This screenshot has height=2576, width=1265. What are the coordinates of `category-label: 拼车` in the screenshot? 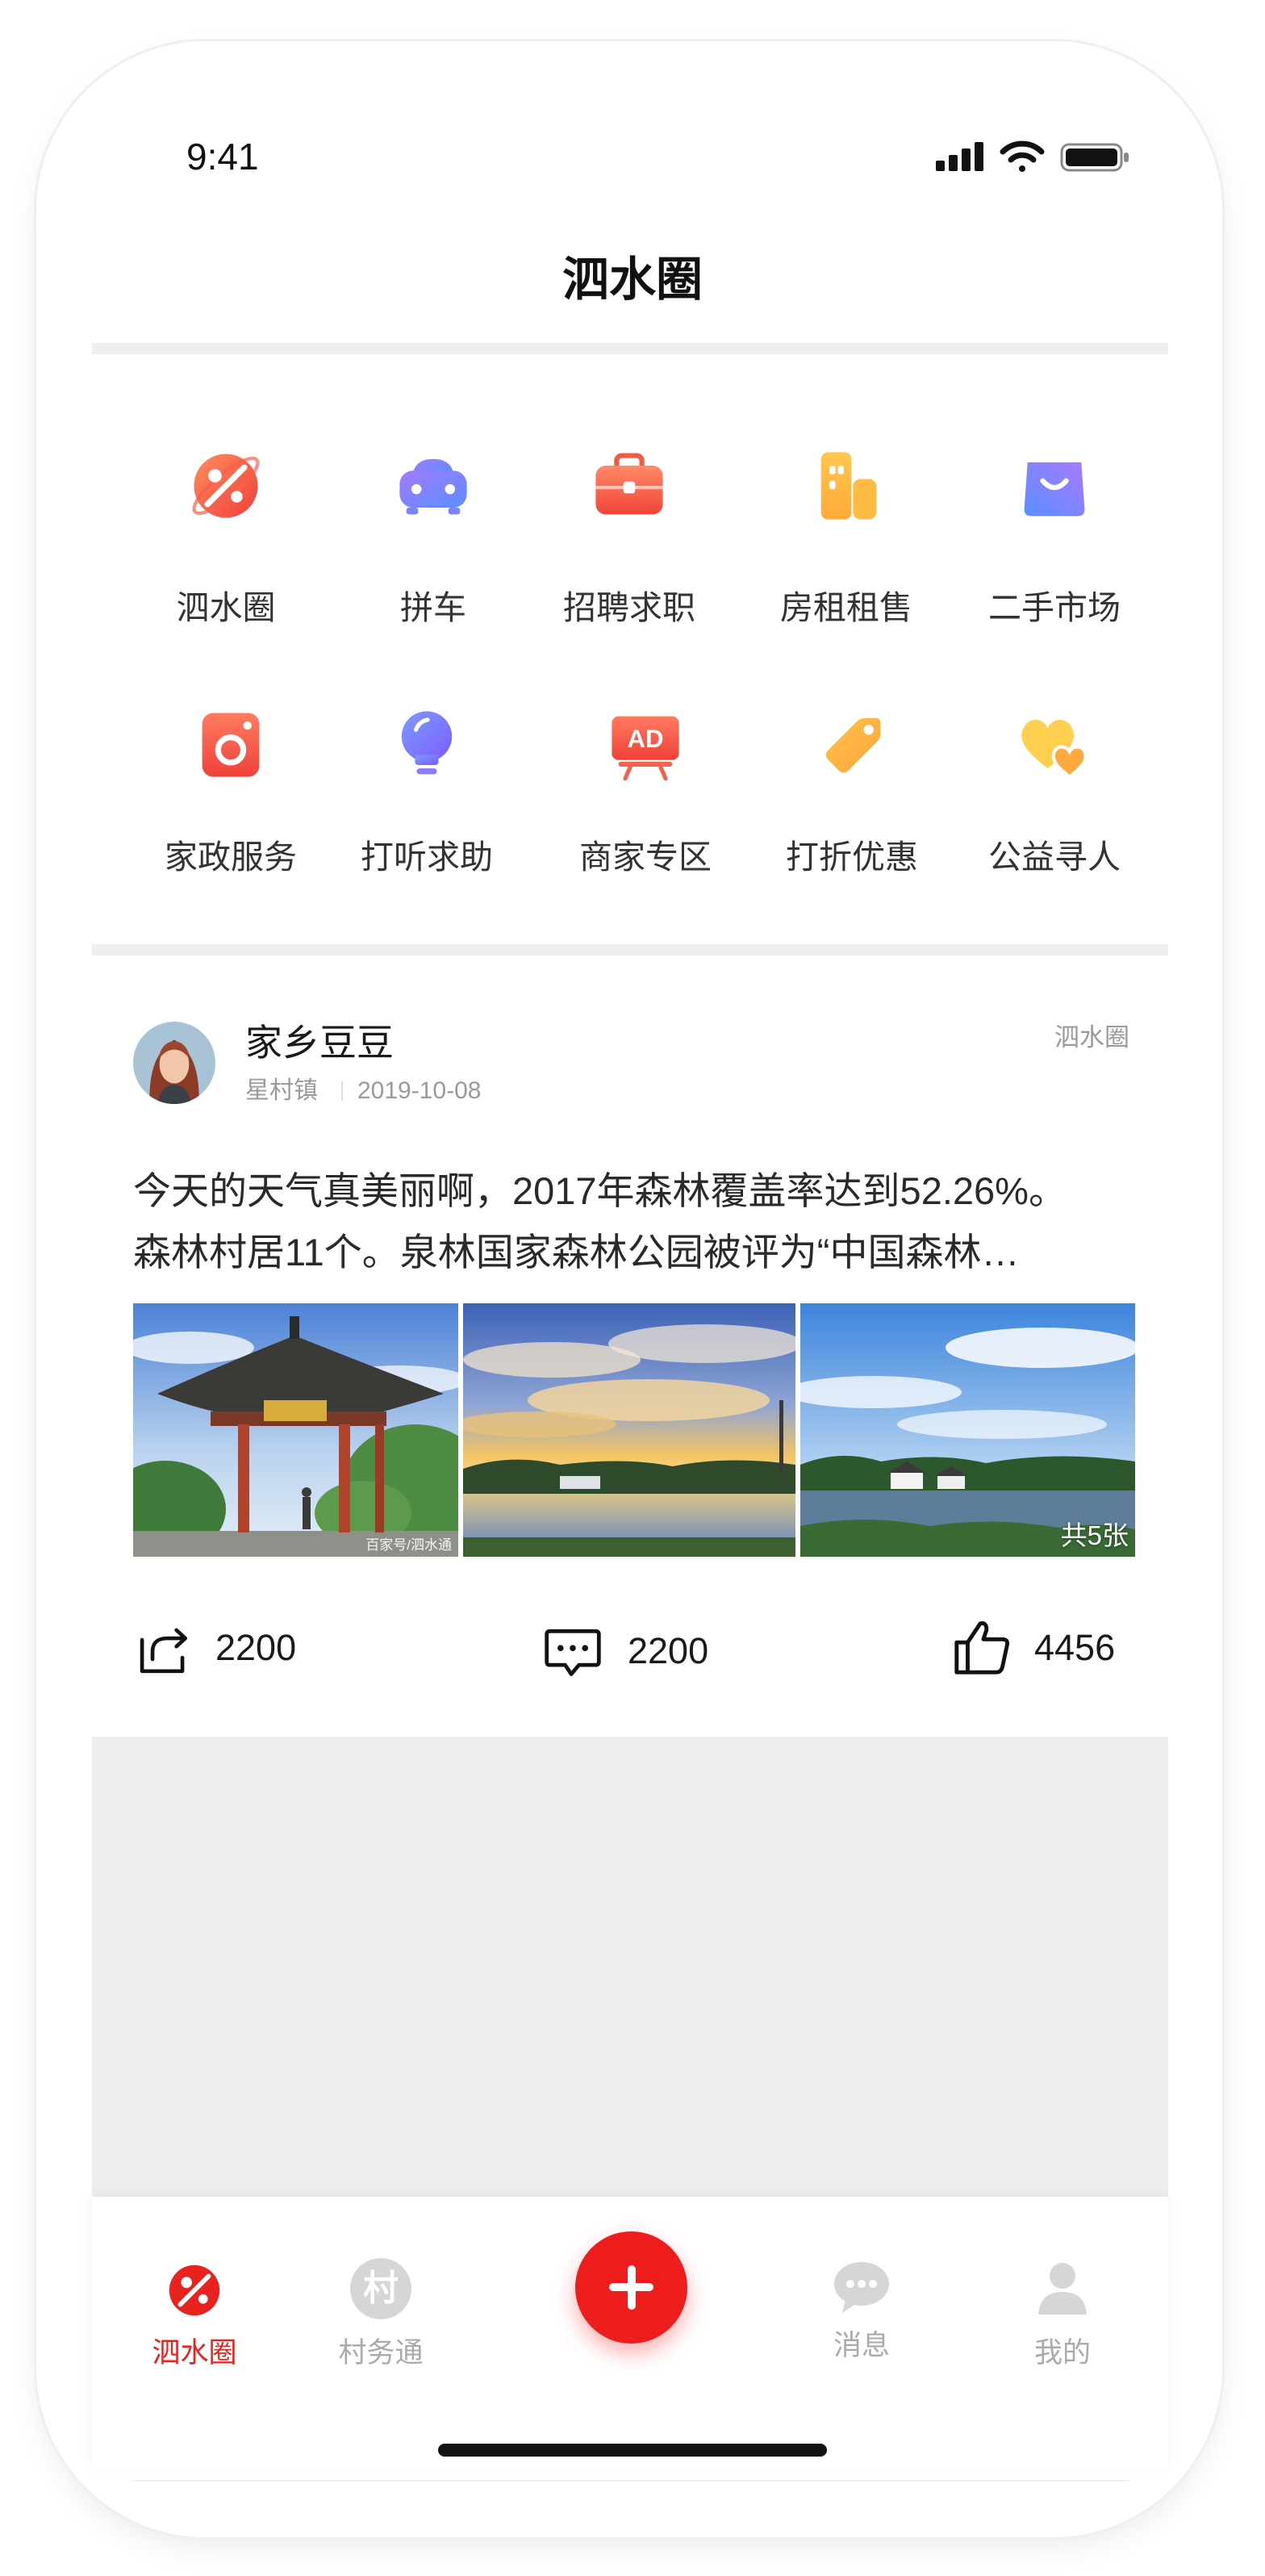 It's located at (433, 607).